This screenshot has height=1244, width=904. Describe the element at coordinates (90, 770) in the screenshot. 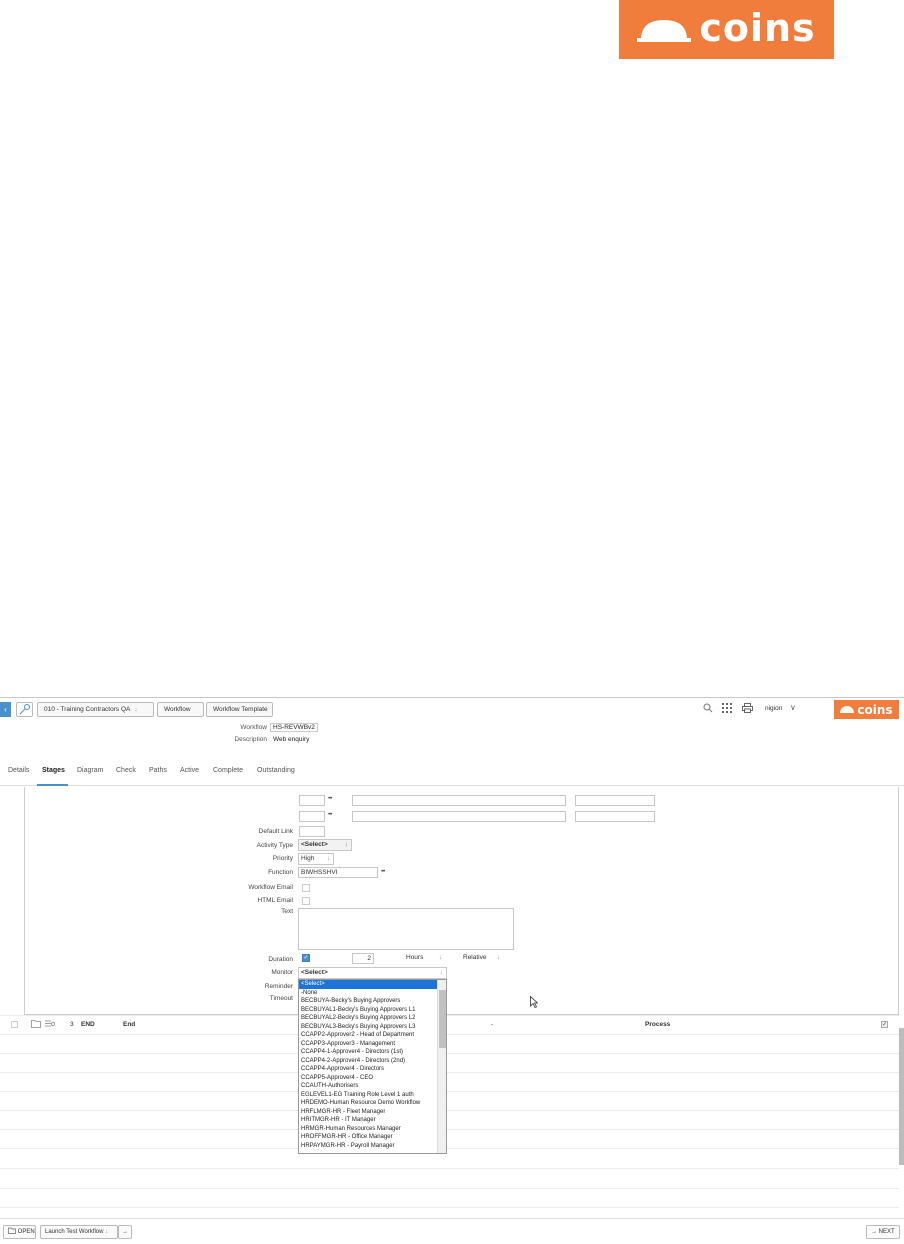

I see `tab-diagram: Diagram` at that location.